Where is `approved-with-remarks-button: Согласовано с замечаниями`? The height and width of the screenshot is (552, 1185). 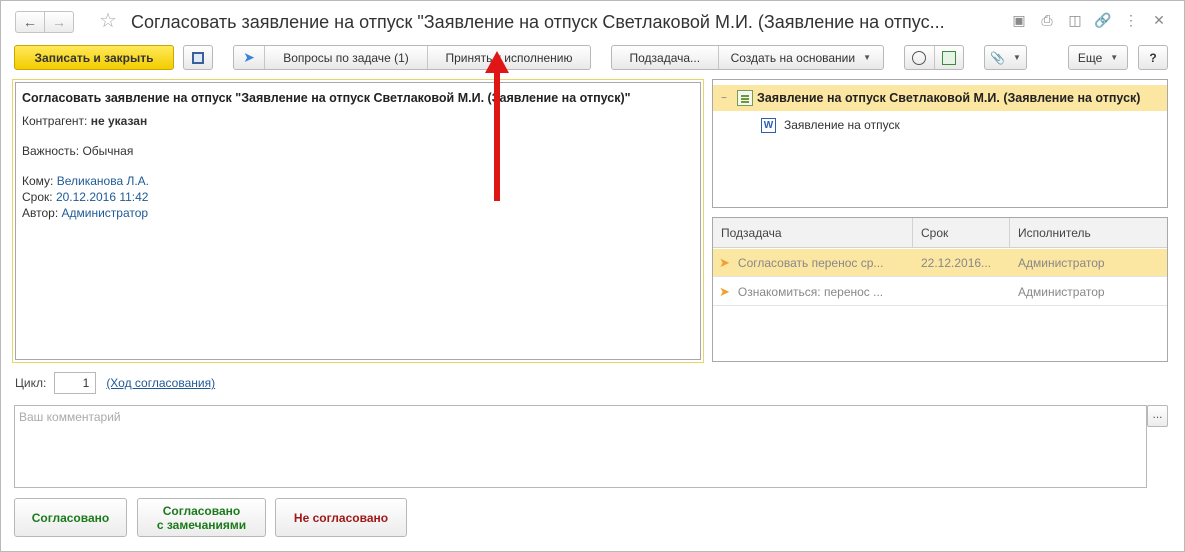
approved-with-remarks-button: Согласовано с замечаниями is located at coordinates (201, 517).